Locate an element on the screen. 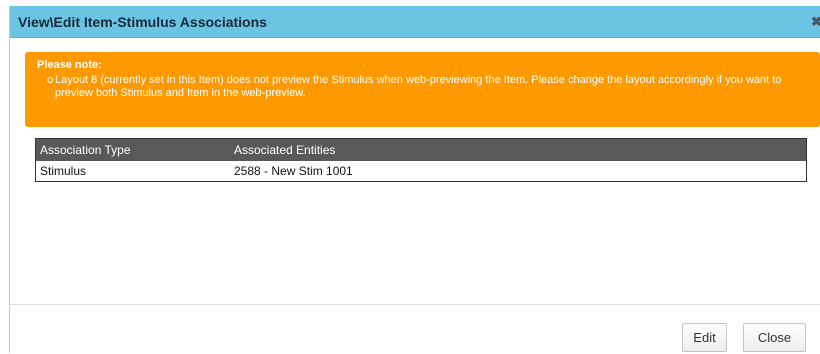 Image resolution: width=820 pixels, height=354 pixels. cell-associated-entities: 2588 - New Stim 1001 is located at coordinates (518, 171).